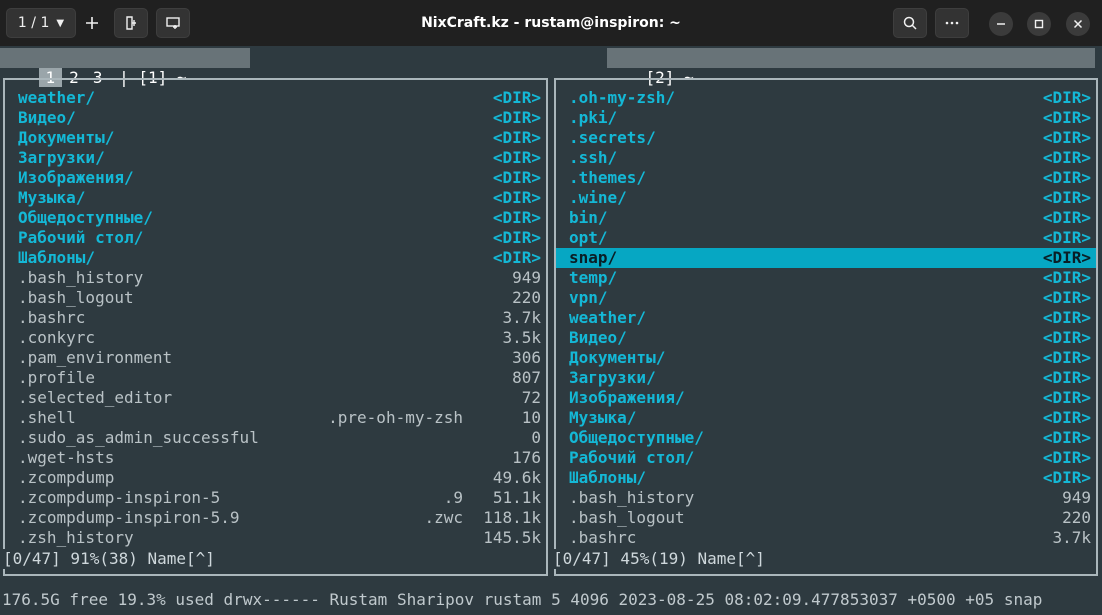 This screenshot has width=1102, height=615. What do you see at coordinates (275, 418) in the screenshot?
I see `file-row: .shell .pre-oh-my-zsh 10` at bounding box center [275, 418].